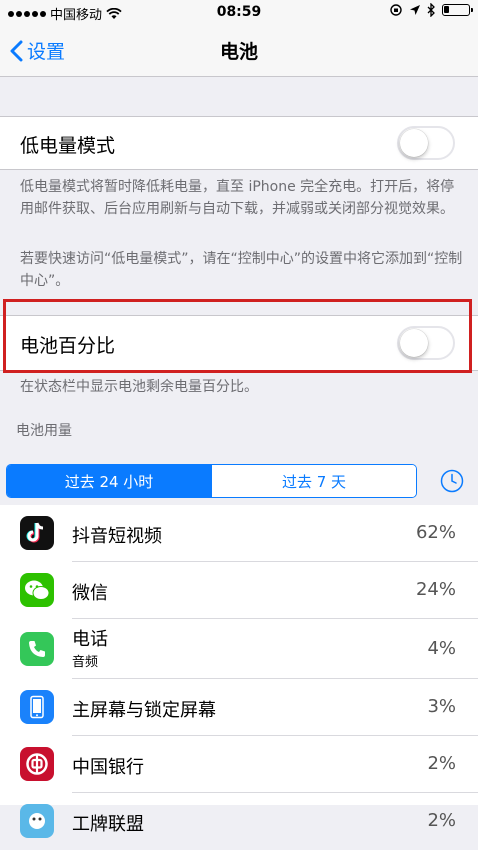 This screenshot has width=478, height=850. I want to click on battery-percentage-footnote: 在状态栏中显示电池剩余电量百分比。, so click(139, 387).